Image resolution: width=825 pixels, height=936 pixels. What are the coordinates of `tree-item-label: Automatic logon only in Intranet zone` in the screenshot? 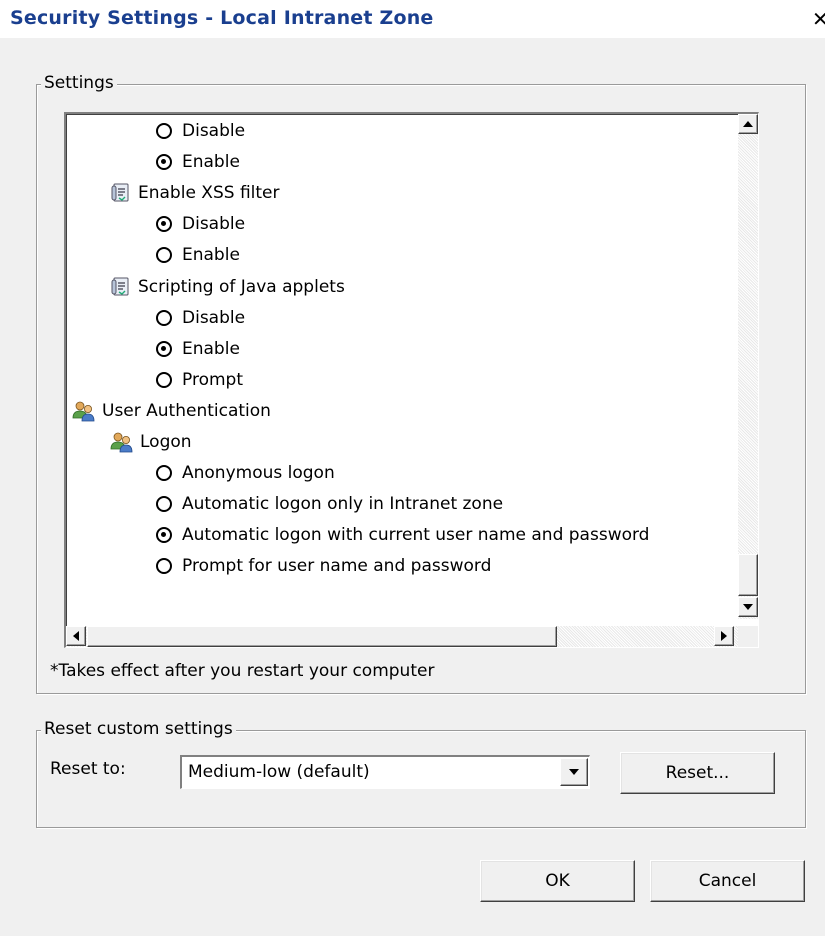 It's located at (343, 504).